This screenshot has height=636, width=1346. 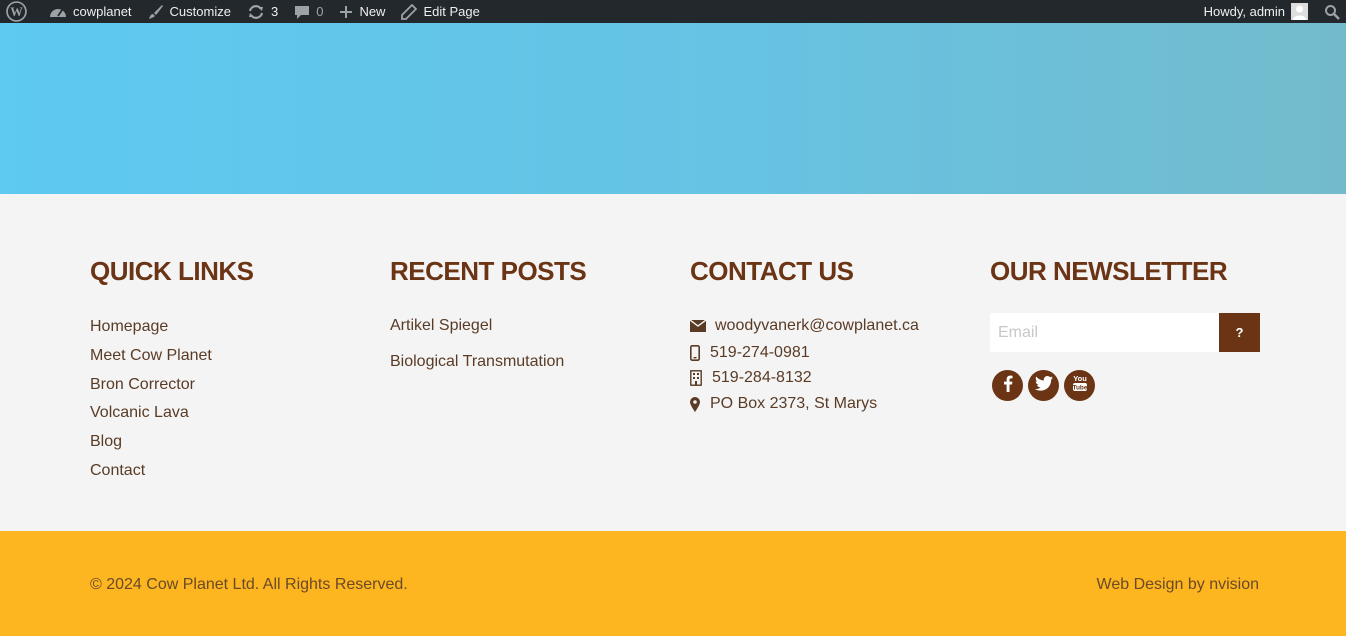 I want to click on recent-post-link: Biological Transmutation, so click(x=477, y=362).